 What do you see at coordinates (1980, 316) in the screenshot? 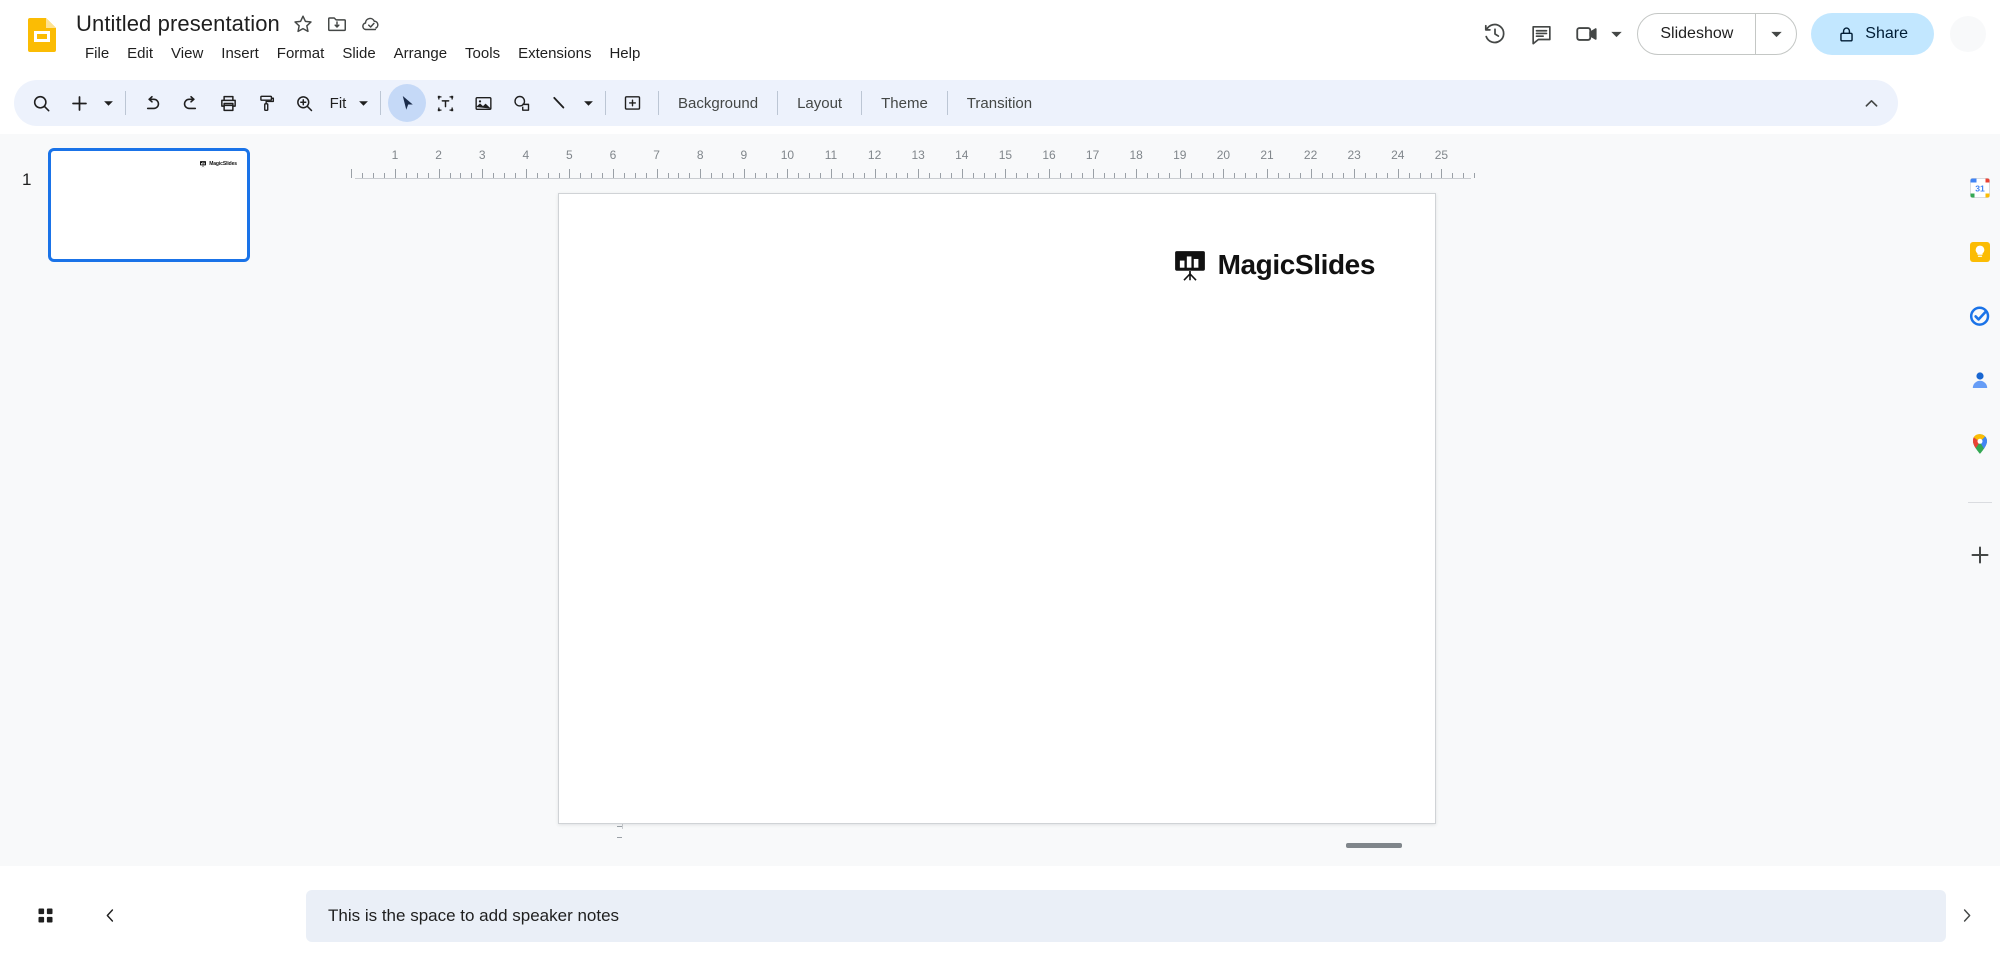
I see `google-tasks-icon` at bounding box center [1980, 316].